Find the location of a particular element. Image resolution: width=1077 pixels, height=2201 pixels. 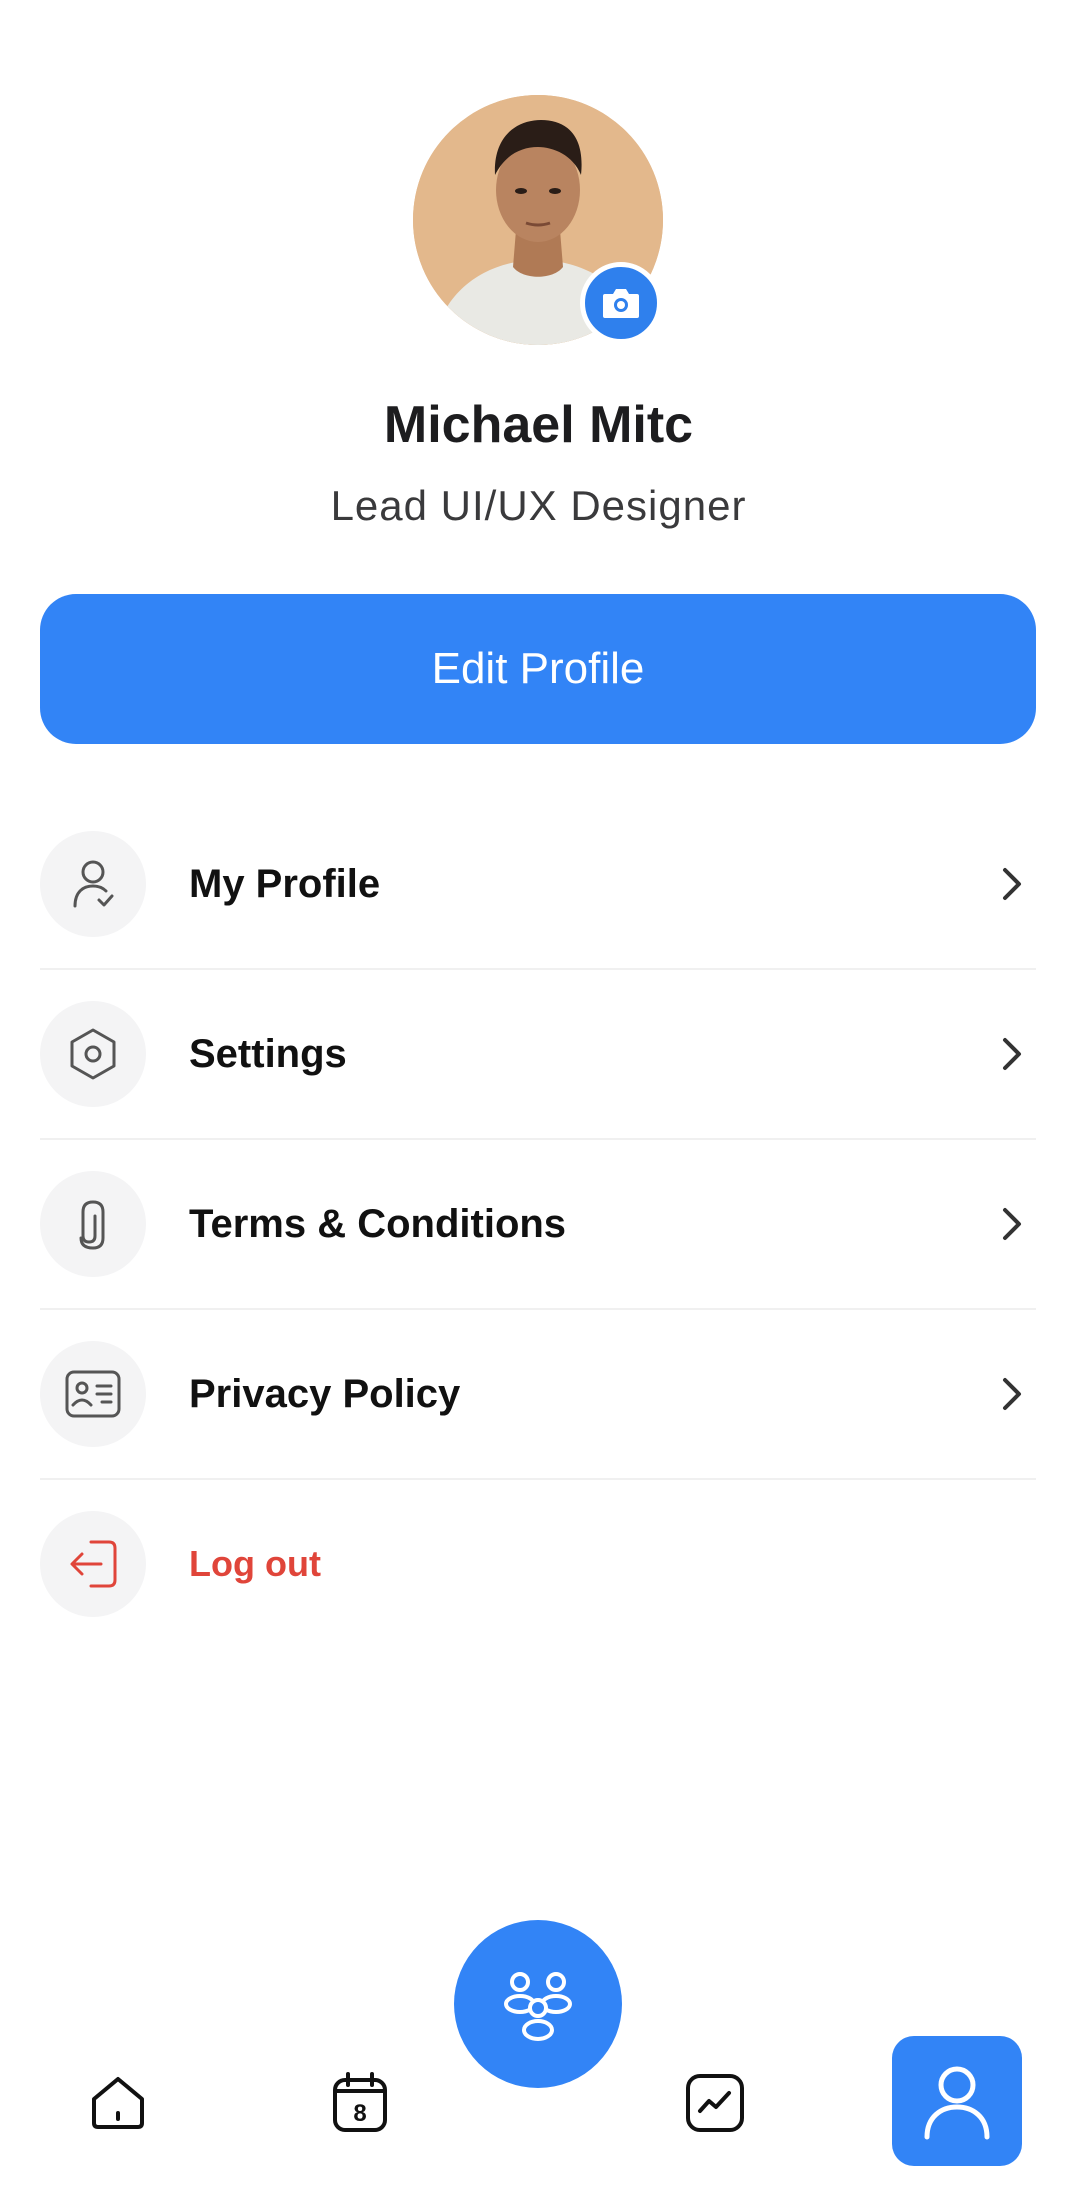

menu-item-settings: Settings is located at coordinates (538, 1055).